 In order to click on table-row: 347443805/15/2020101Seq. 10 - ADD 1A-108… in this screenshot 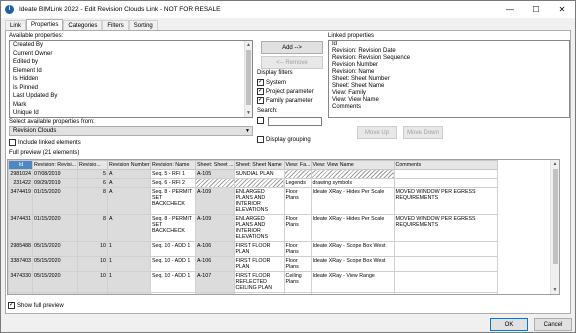, I will do `click(253, 293)`.